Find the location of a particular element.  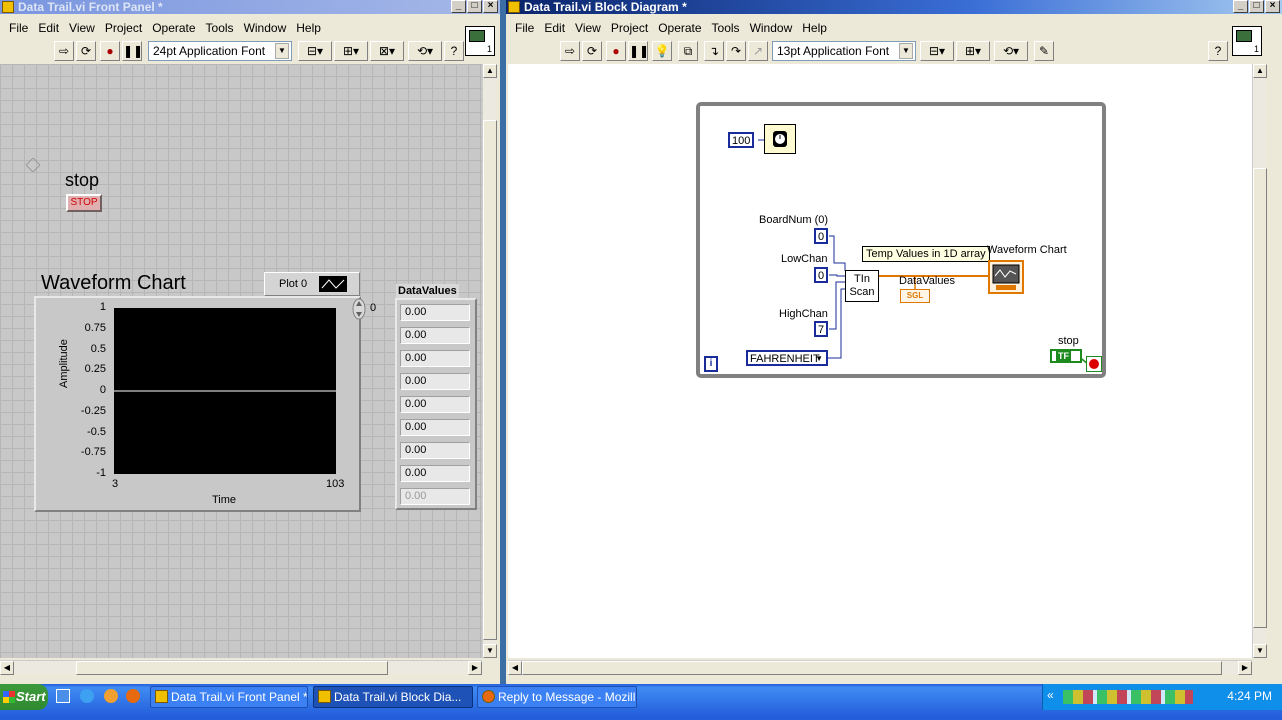

temp-scale-constant: FAHRENHEIT ▼ is located at coordinates (787, 358).